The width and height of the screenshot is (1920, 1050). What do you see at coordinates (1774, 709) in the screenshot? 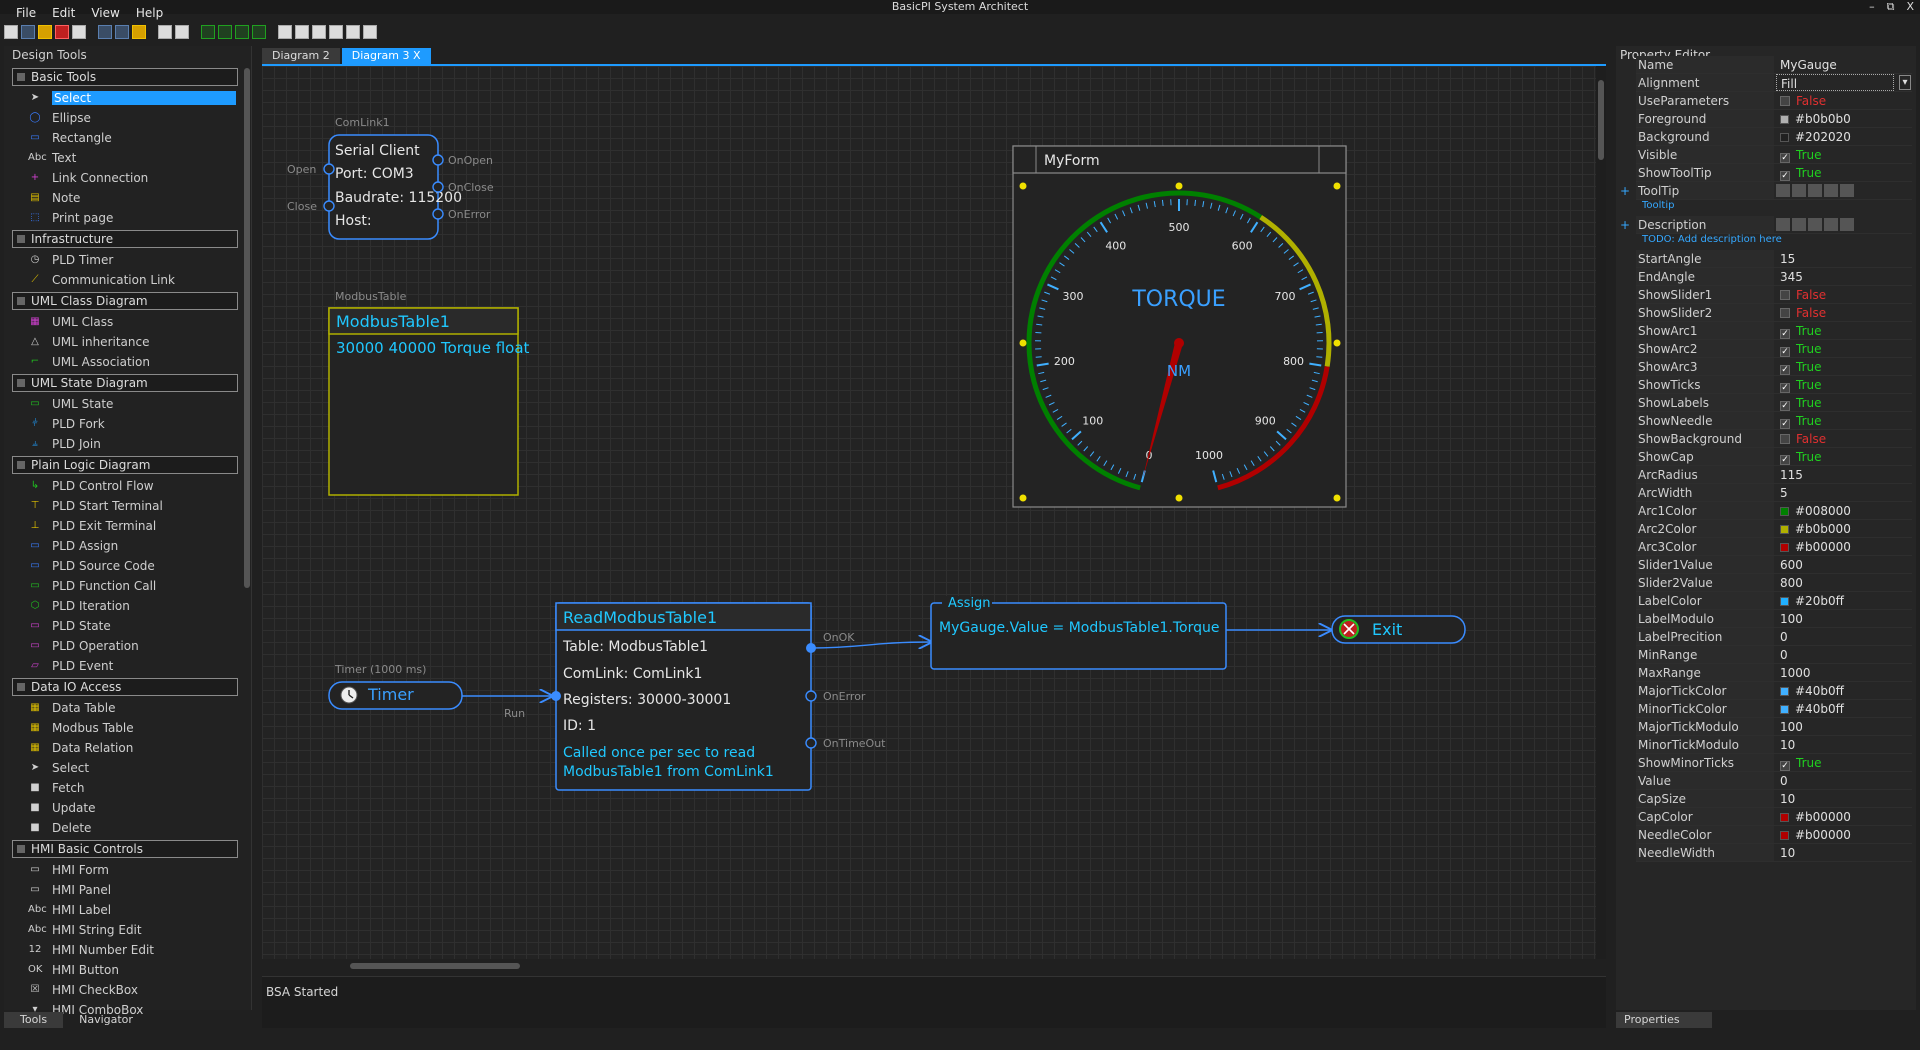
I see `property-row-minortickcolor: MinorTickColor #40b0ff` at bounding box center [1774, 709].